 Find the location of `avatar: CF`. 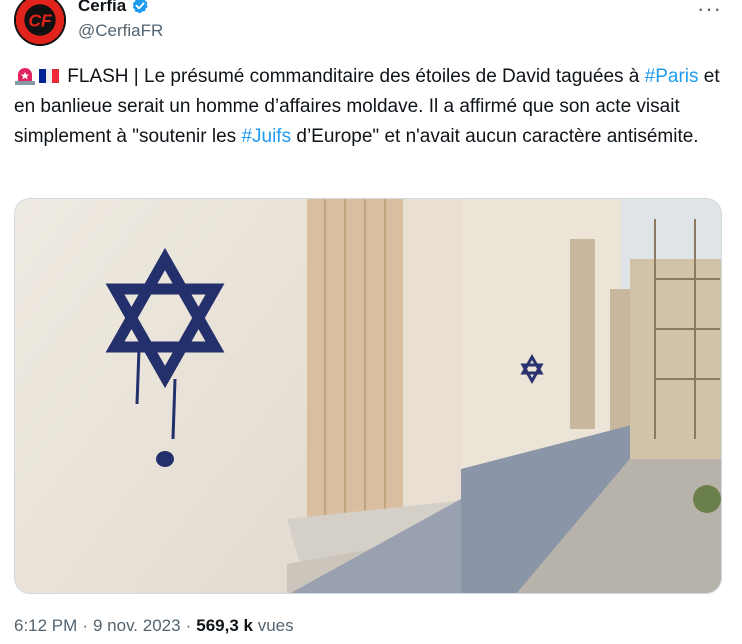

avatar: CF is located at coordinates (40, 23).